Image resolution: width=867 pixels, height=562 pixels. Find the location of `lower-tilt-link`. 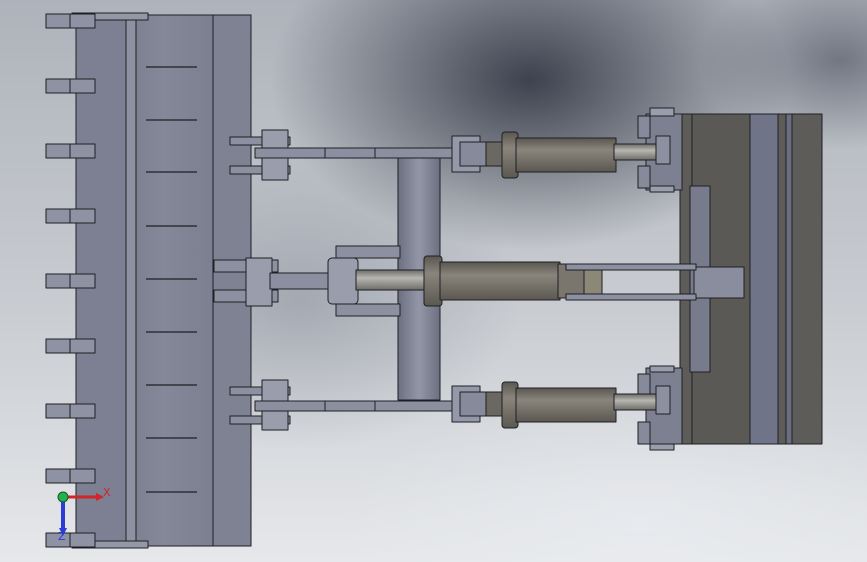

lower-tilt-link is located at coordinates (358, 405).